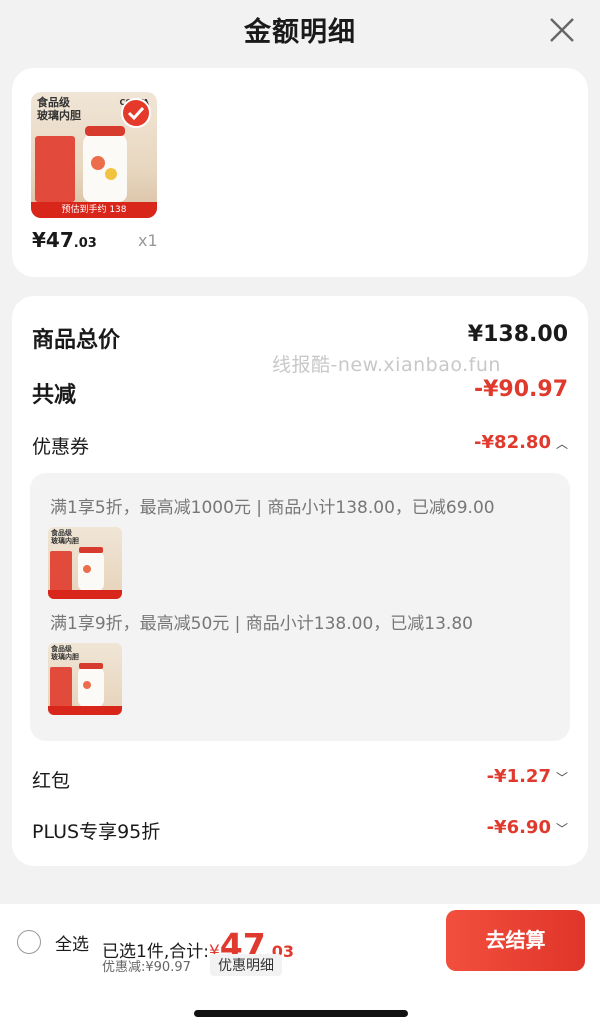  I want to click on plus-row: PLUS专享95折 -¥6.90 ﹀, so click(300, 831).